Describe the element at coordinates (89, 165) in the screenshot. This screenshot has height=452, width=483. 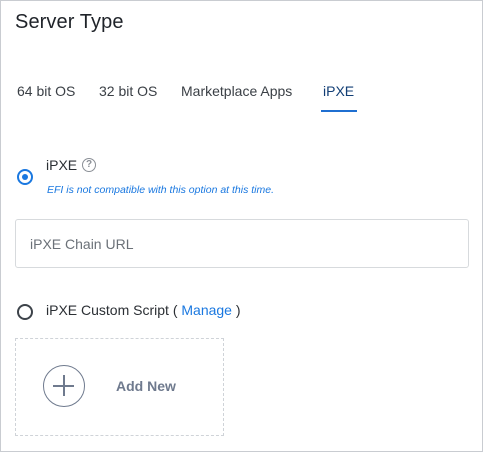
I see `question-circle-icon: ?` at that location.